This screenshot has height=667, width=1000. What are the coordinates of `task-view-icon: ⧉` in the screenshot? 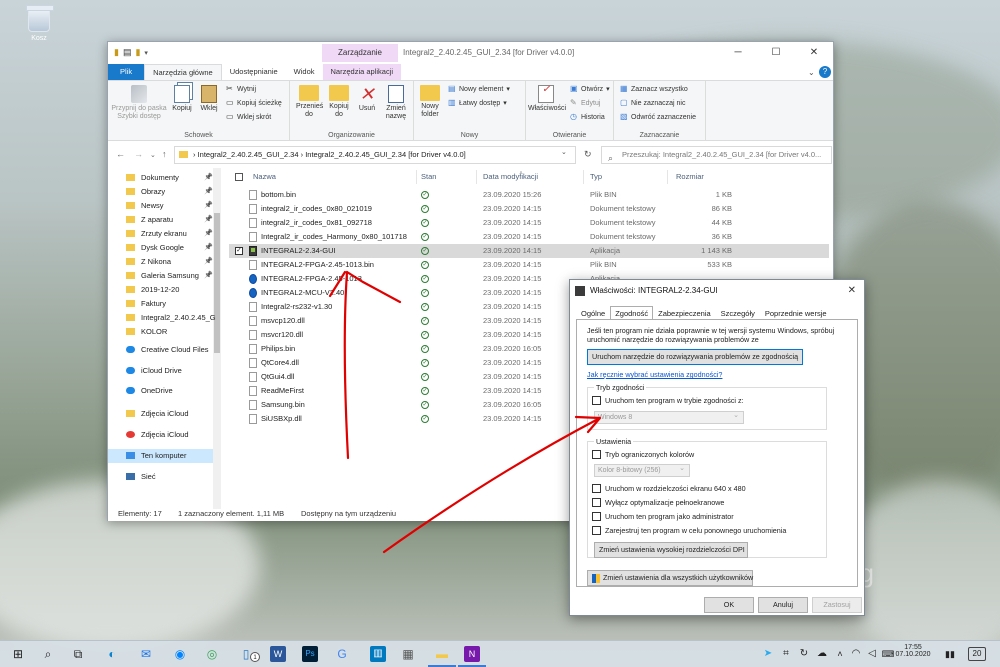 It's located at (78, 654).